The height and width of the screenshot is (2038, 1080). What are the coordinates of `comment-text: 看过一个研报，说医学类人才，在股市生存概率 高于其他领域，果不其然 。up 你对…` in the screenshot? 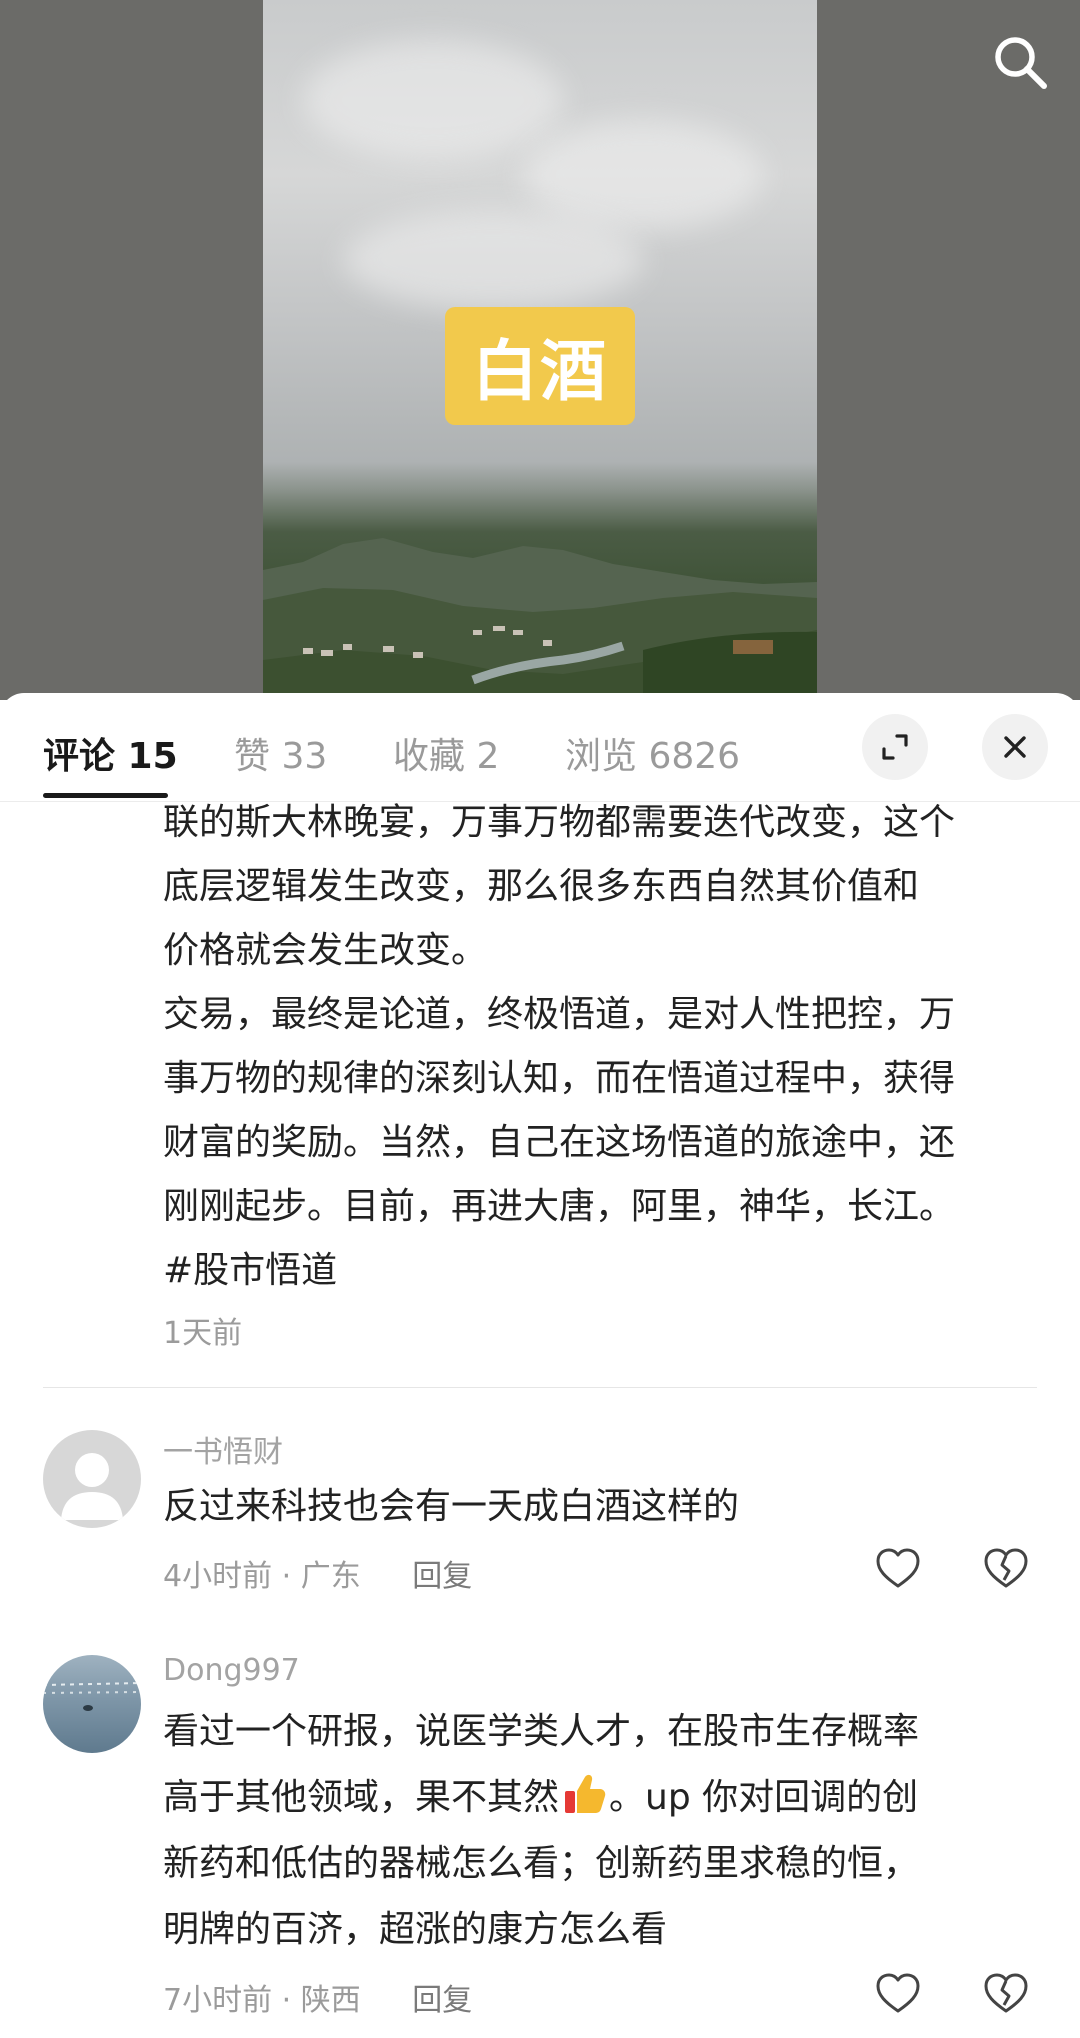 It's located at (603, 1831).